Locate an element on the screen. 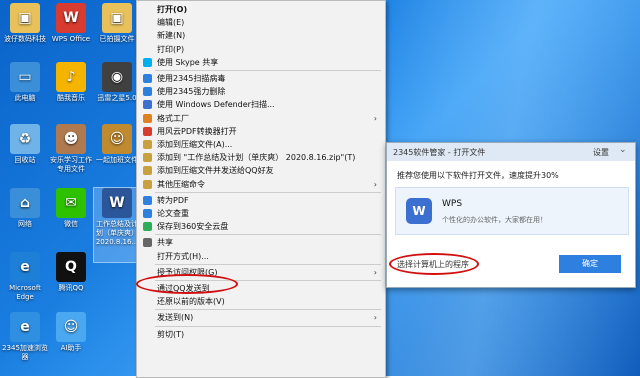  chevron-down-icon: ⌄ is located at coordinates (623, 150).